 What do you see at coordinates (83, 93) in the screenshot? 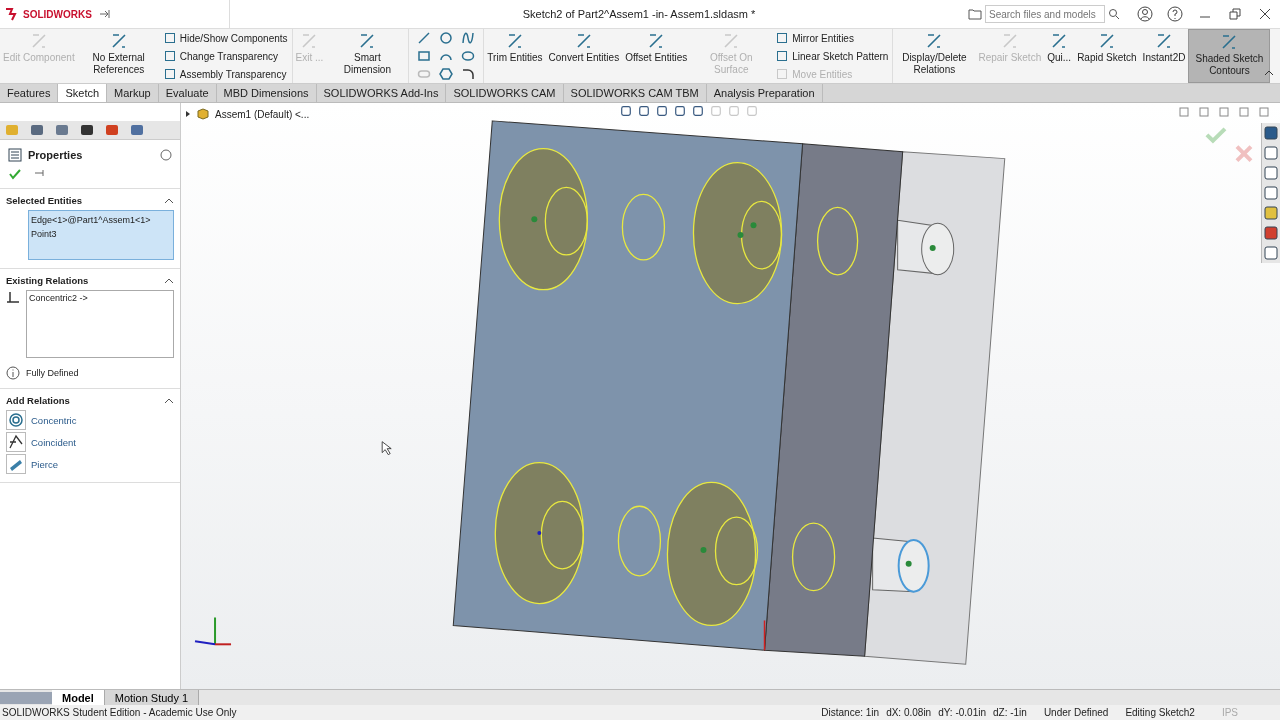
I see `ribbon-tab: Sketch` at bounding box center [83, 93].